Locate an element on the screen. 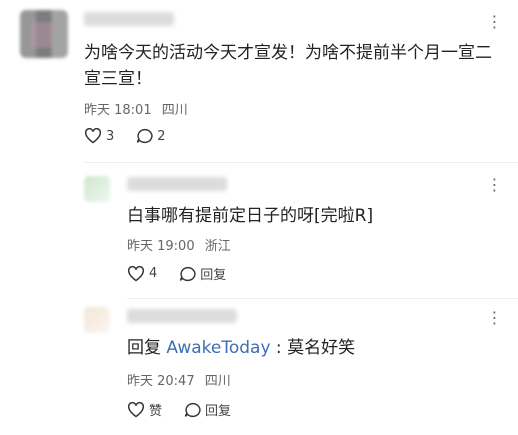 Image resolution: width=518 pixels, height=435 pixels. like-button: 3 is located at coordinates (99, 136).